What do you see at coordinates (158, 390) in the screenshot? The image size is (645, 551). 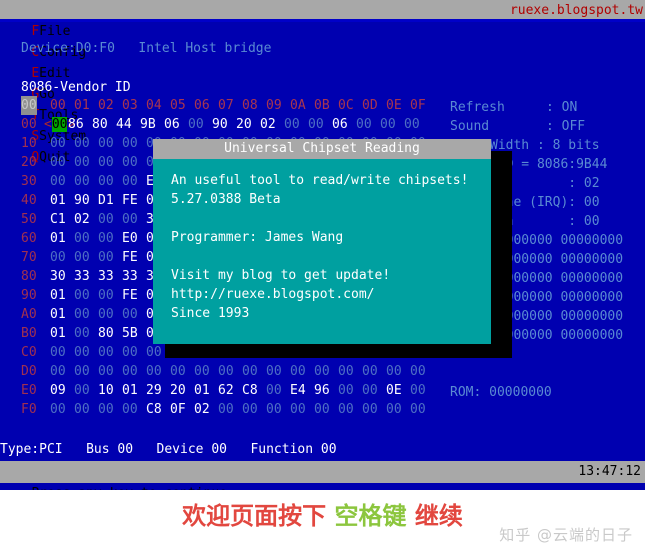 I see `hex-cell: 29` at bounding box center [158, 390].